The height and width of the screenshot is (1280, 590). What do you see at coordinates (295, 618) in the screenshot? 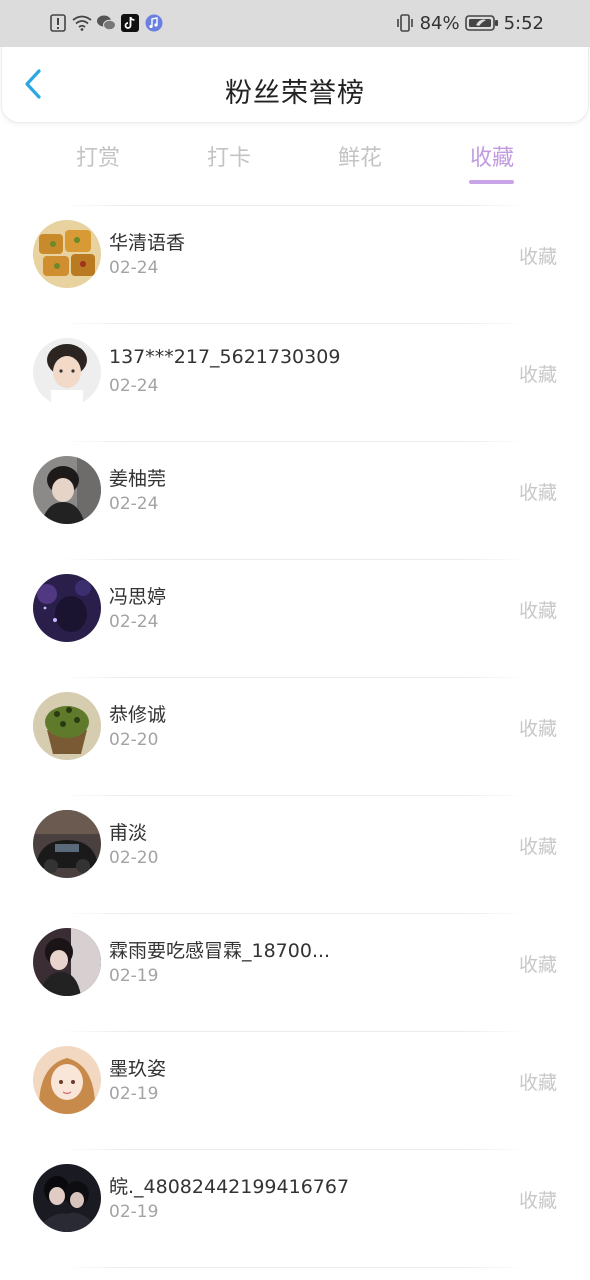
I see `list-item: 冯思婷 02-24 收藏` at bounding box center [295, 618].